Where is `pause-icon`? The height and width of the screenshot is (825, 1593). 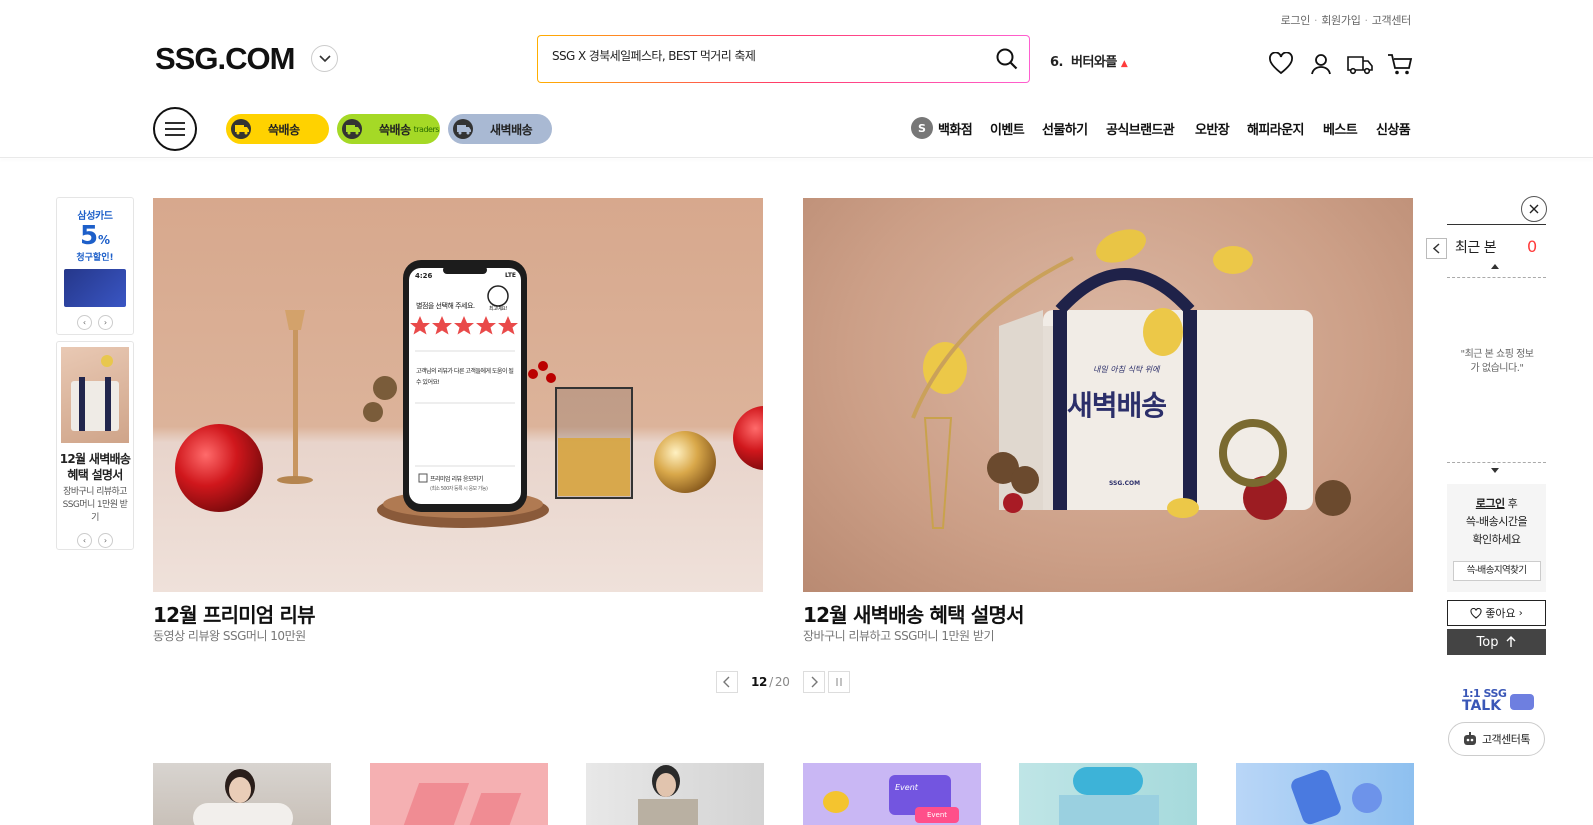 pause-icon is located at coordinates (839, 682).